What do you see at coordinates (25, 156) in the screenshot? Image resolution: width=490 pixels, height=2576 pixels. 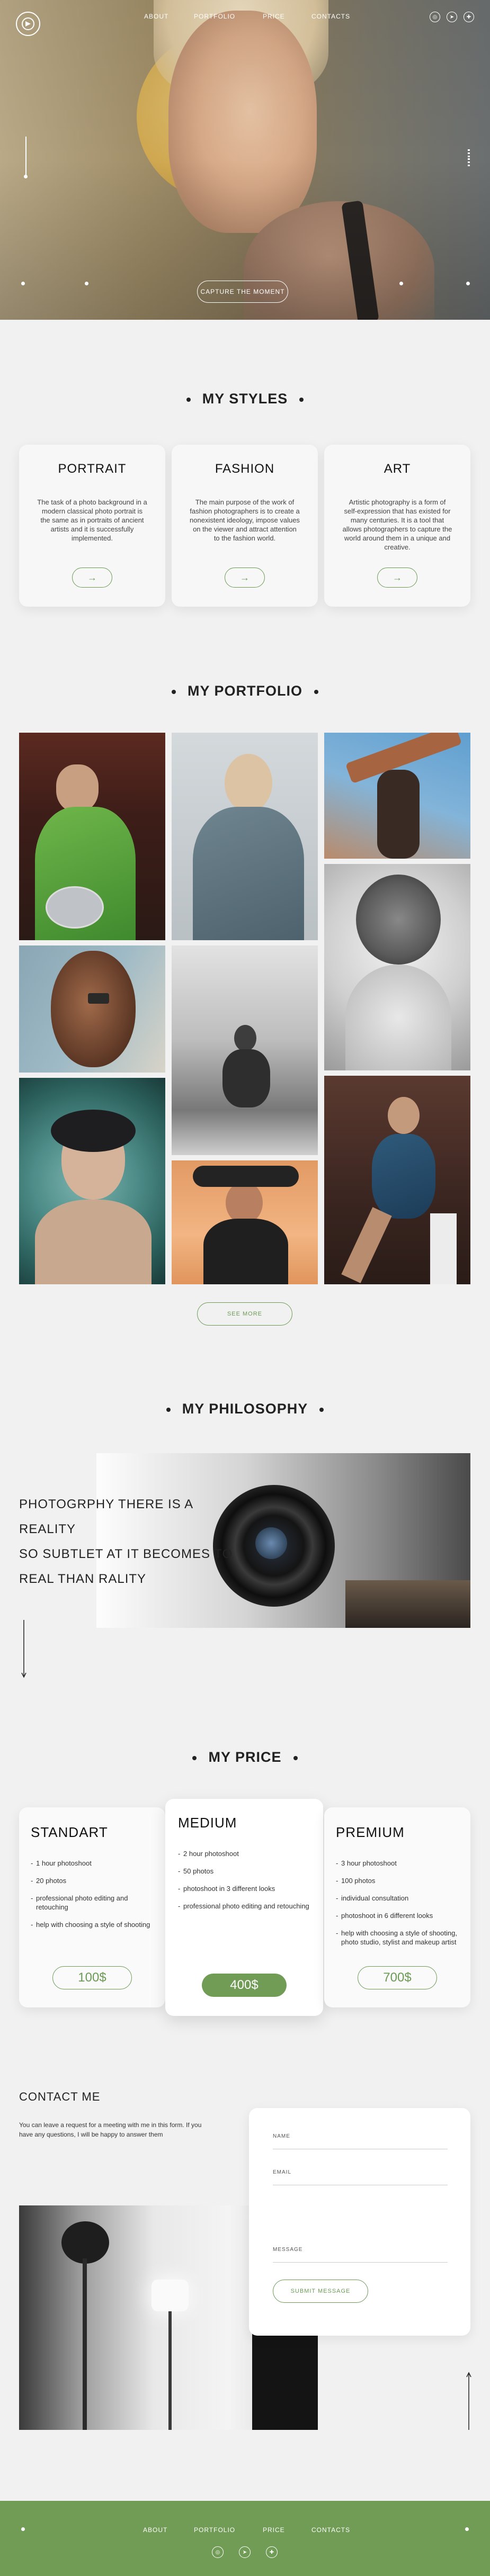 I see `hero-scroll-line` at bounding box center [25, 156].